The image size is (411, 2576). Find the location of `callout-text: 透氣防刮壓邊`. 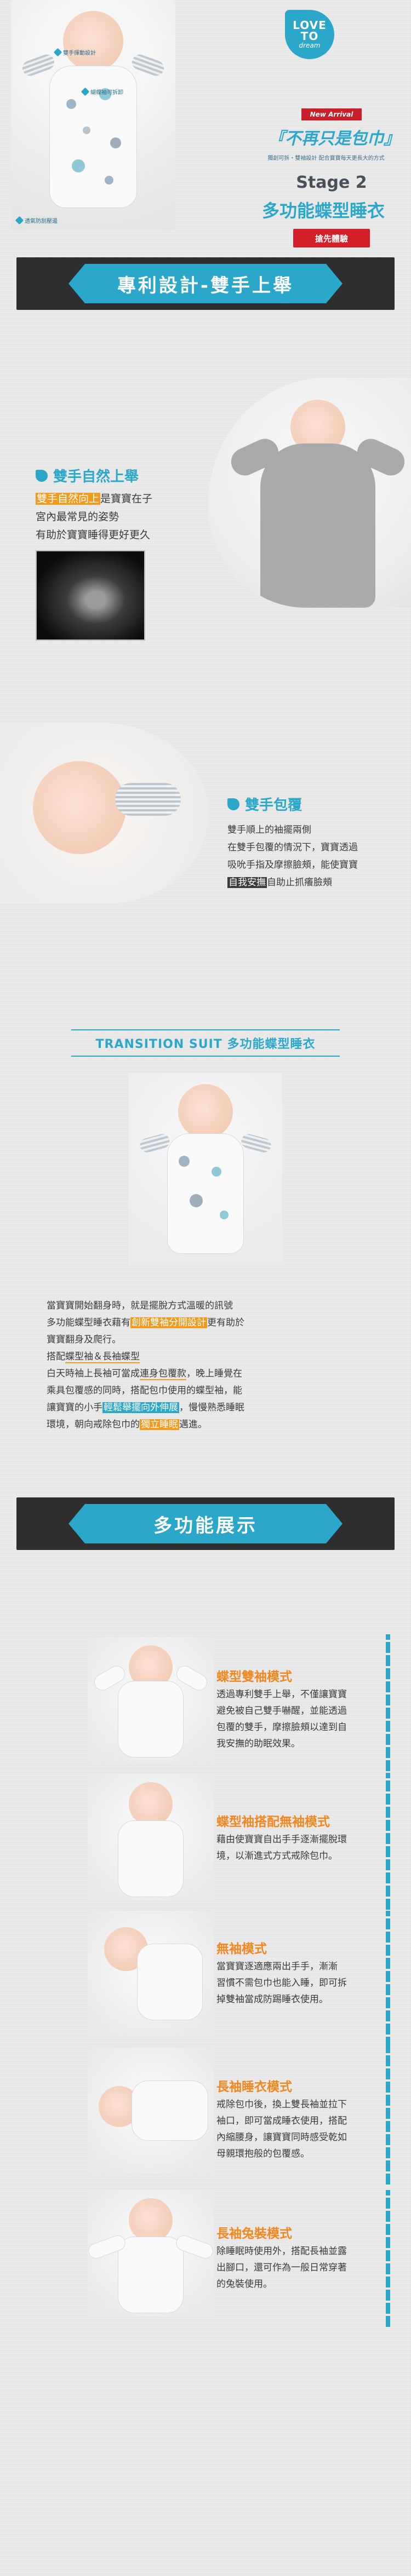

callout-text: 透氣防刮壓邊 is located at coordinates (41, 221).